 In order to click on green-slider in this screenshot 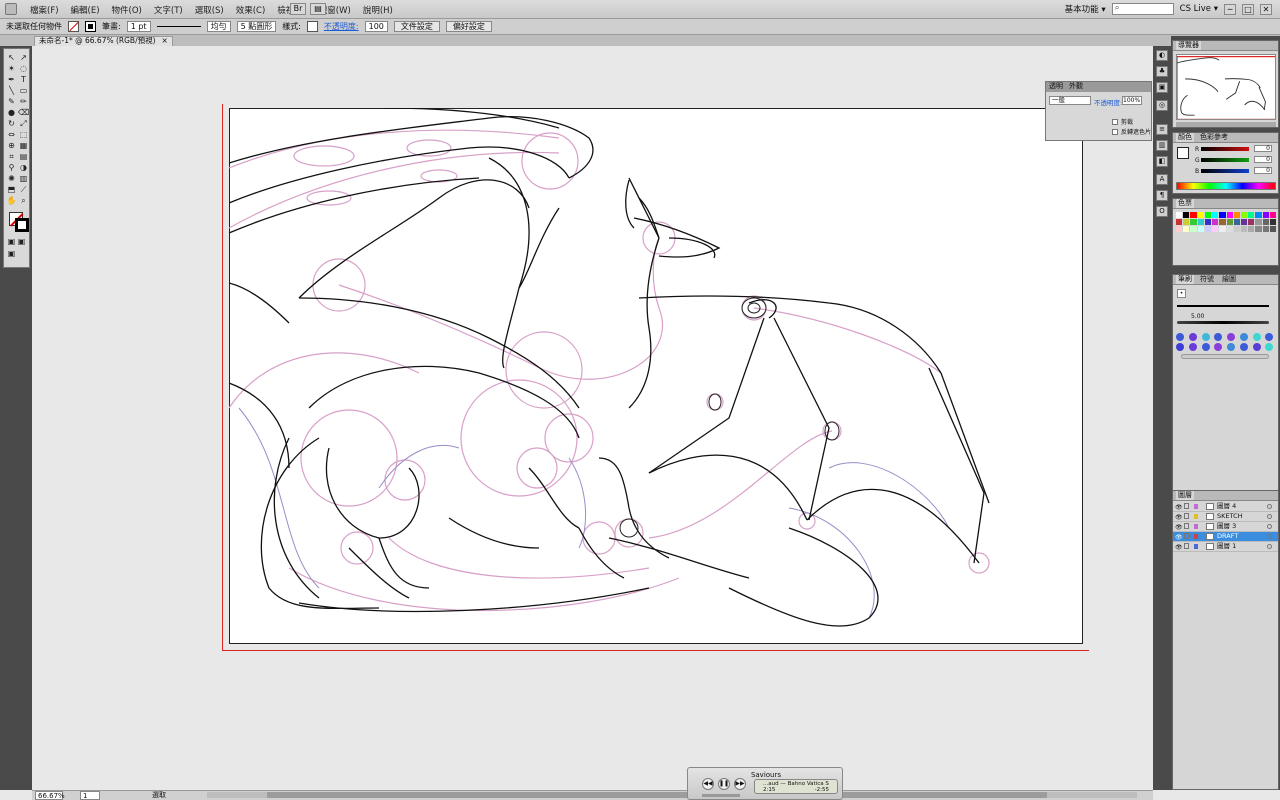, I will do `click(1226, 159)`.